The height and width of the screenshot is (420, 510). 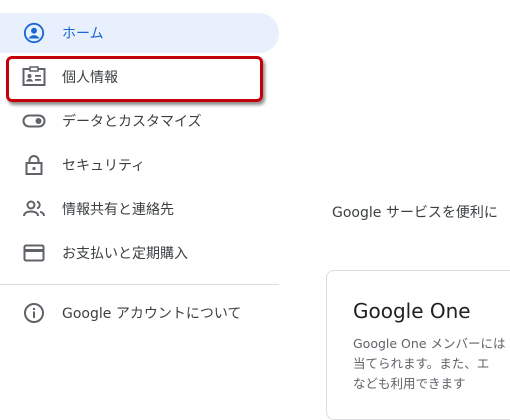 What do you see at coordinates (34, 165) in the screenshot?
I see `lock-icon` at bounding box center [34, 165].